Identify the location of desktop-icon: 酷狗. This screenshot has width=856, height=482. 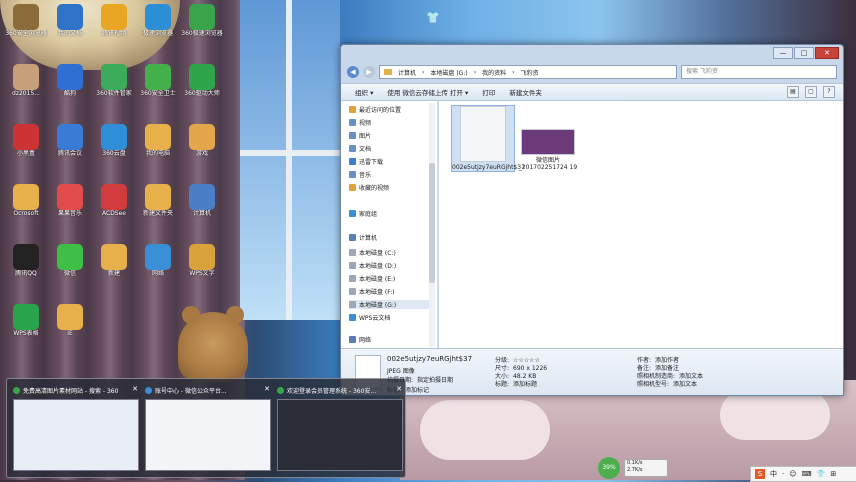
(70, 87).